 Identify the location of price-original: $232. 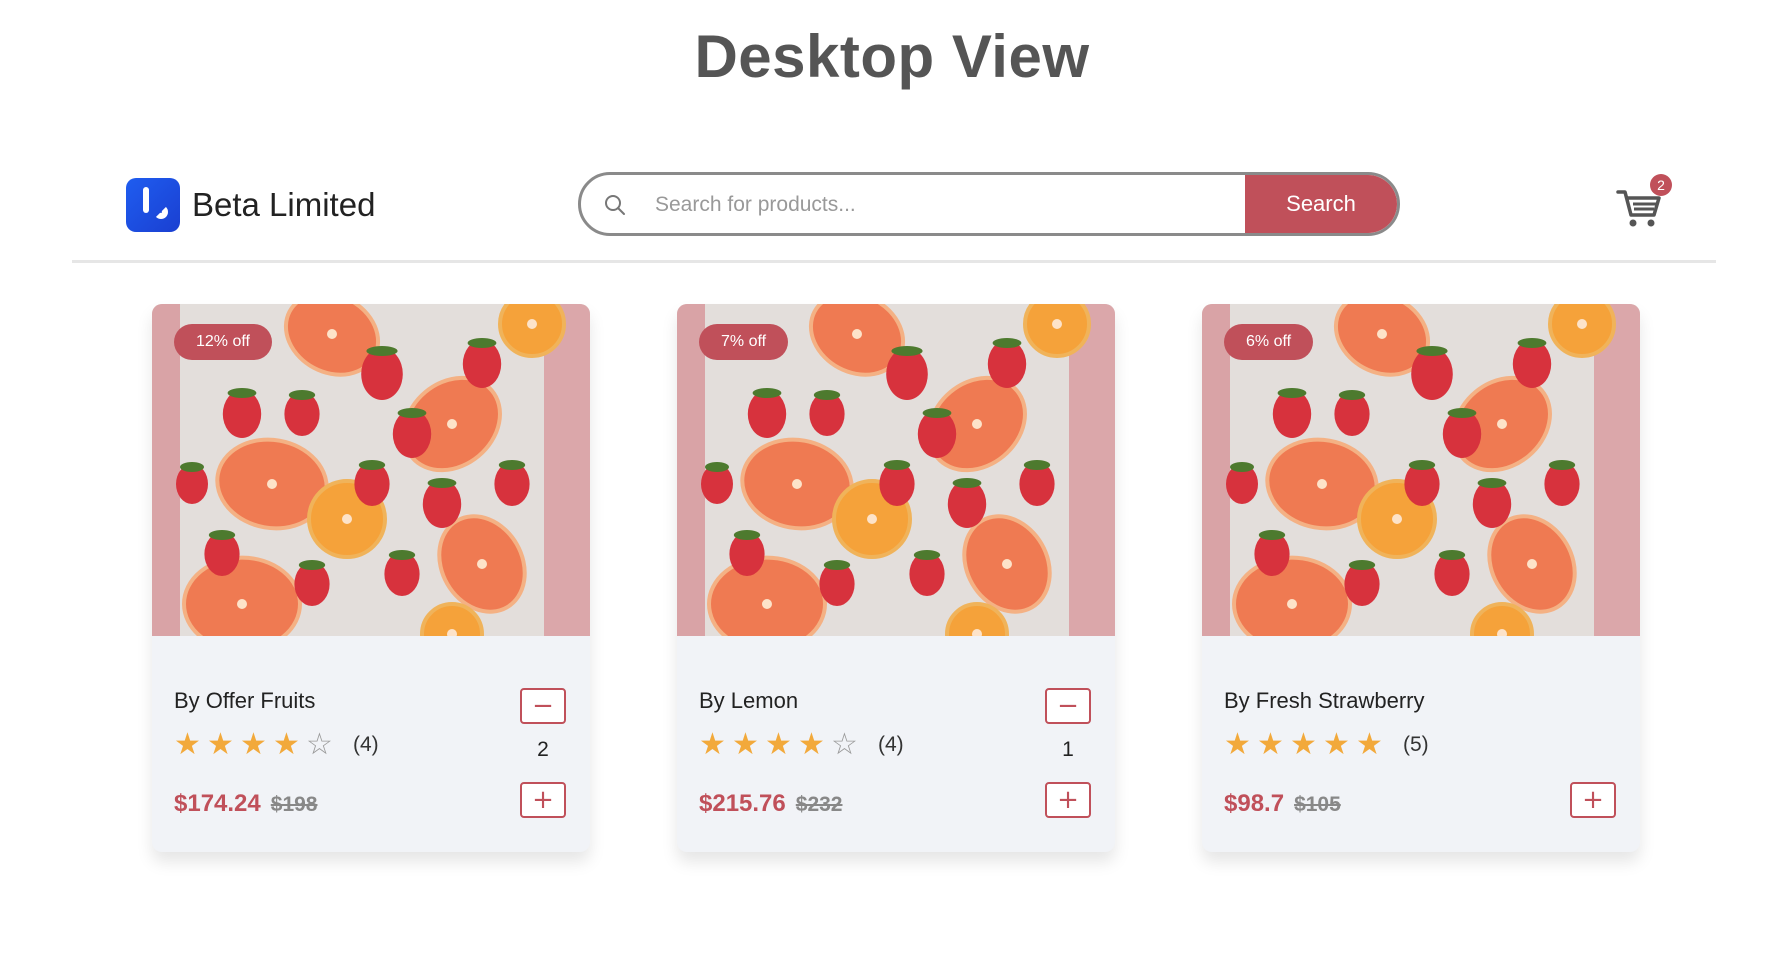
(819, 804).